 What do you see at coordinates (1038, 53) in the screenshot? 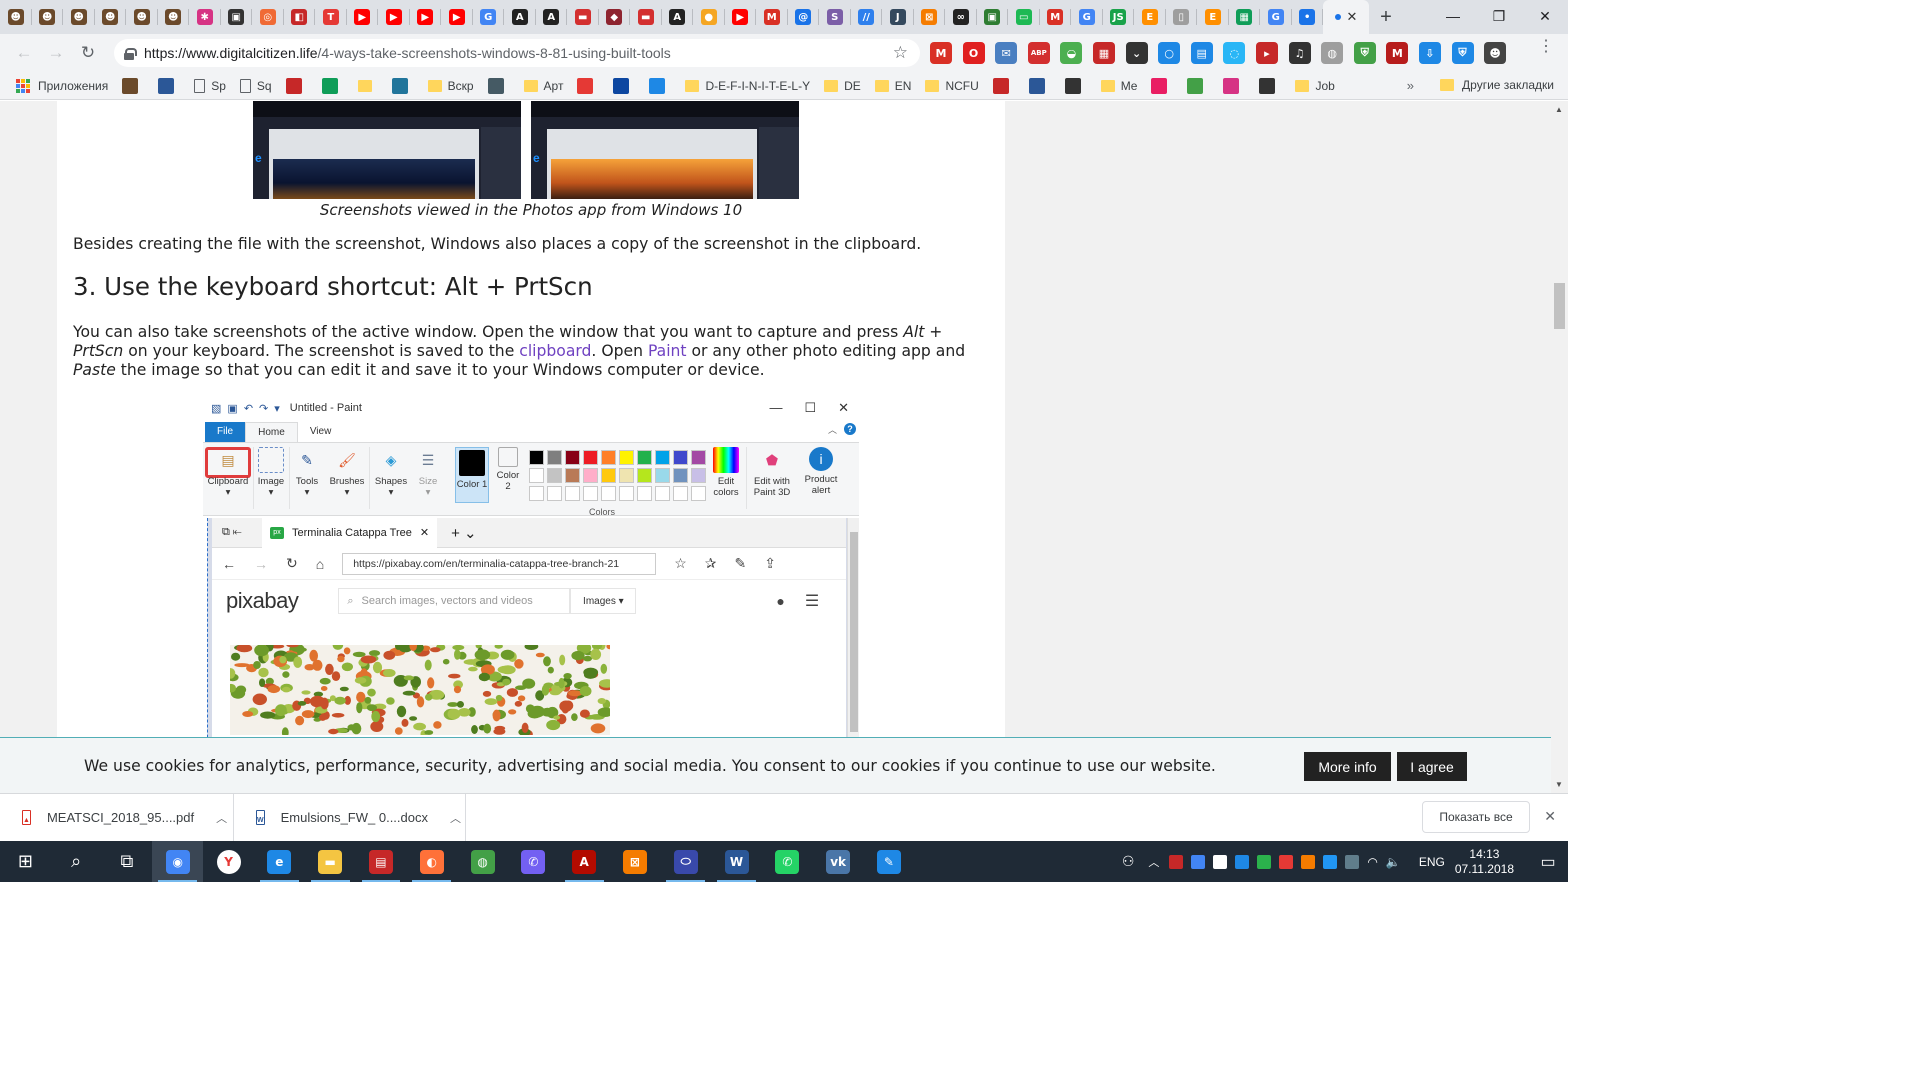
I see `adblock-icon: ABP` at bounding box center [1038, 53].